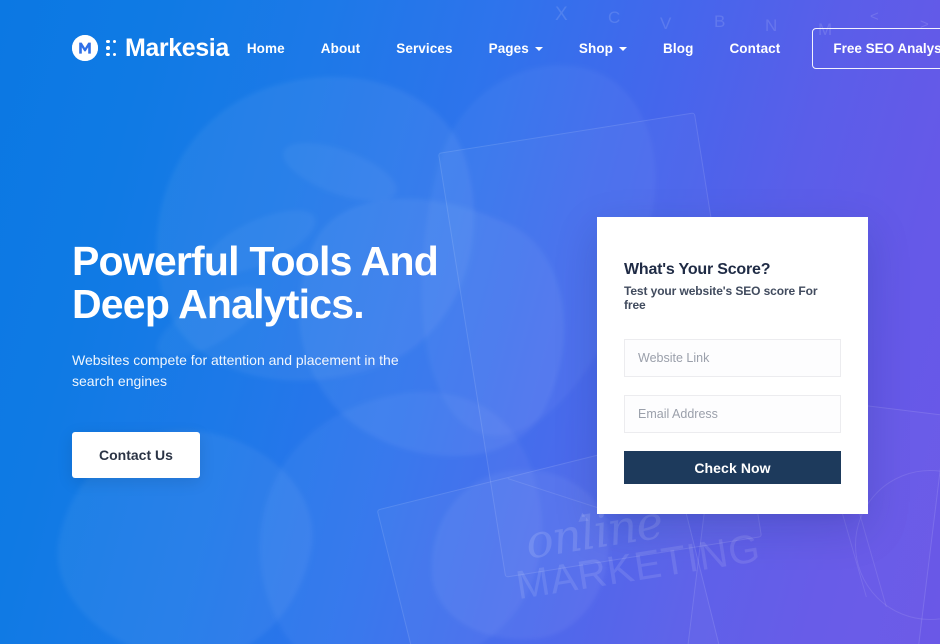 Image resolution: width=940 pixels, height=644 pixels. Describe the element at coordinates (596, 48) in the screenshot. I see `nav-item-label: Shop` at that location.